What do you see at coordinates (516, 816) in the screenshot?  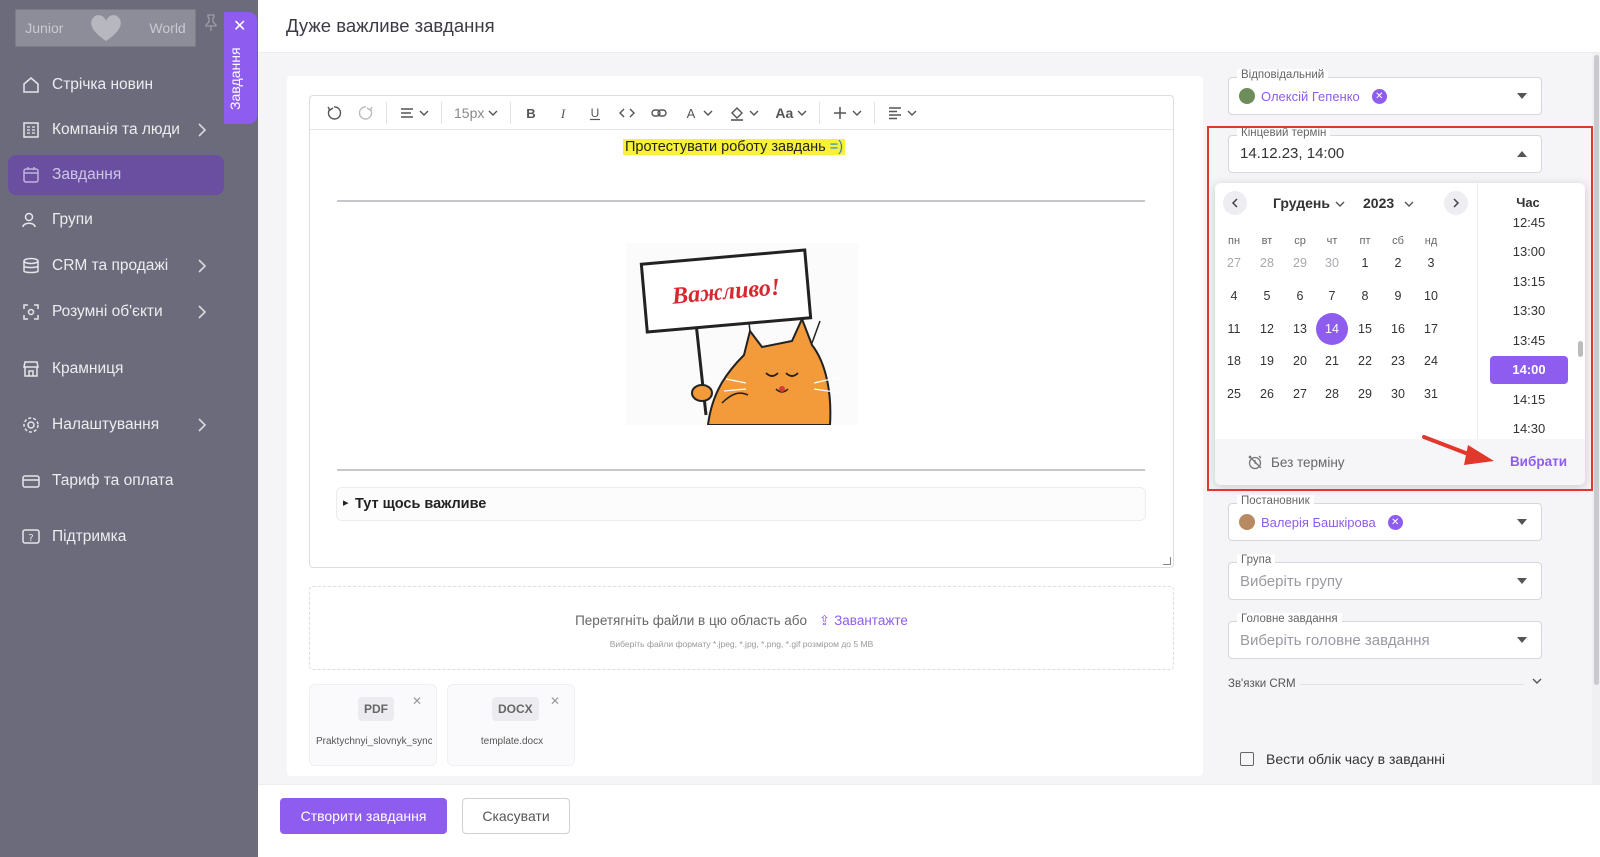 I see `cancel-button: Скасувати` at bounding box center [516, 816].